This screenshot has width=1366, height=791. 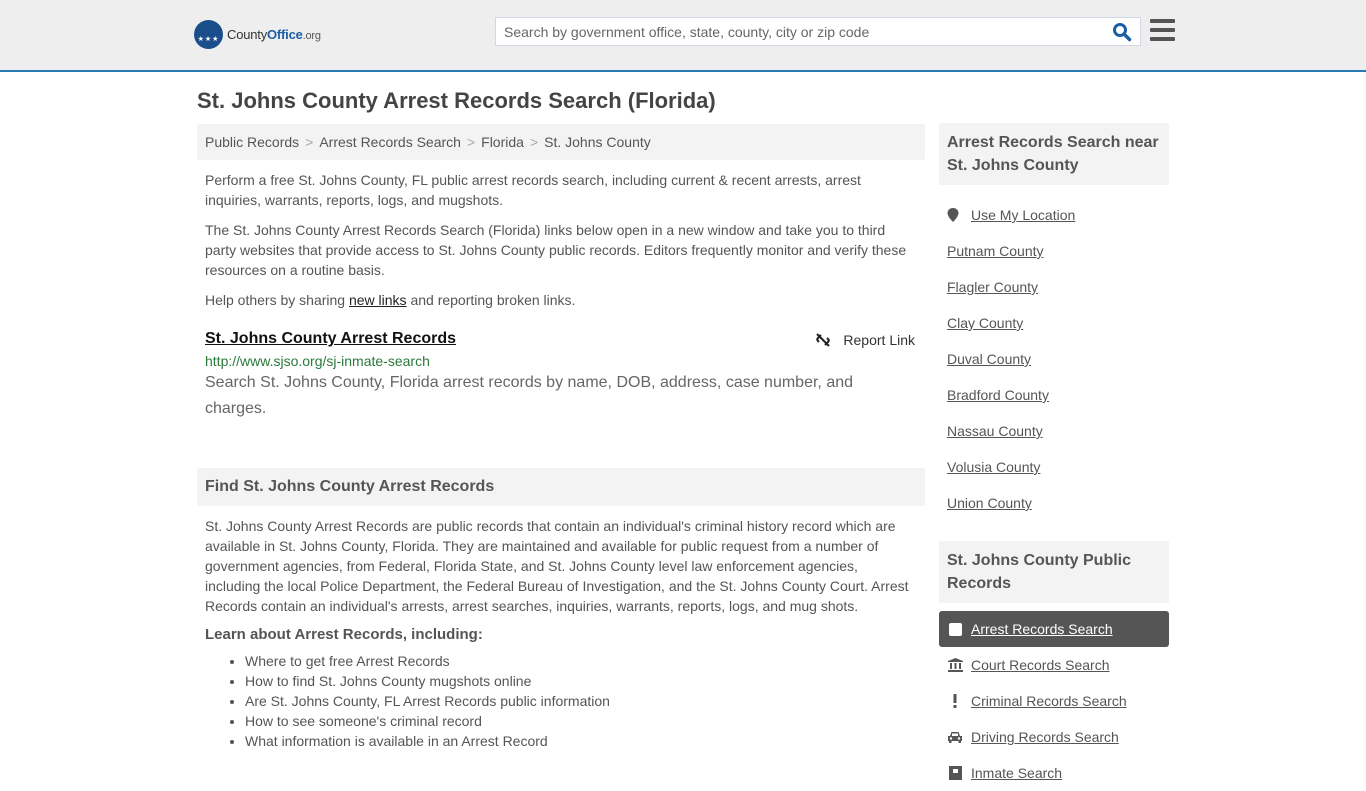 What do you see at coordinates (955, 737) in the screenshot?
I see `car-icon` at bounding box center [955, 737].